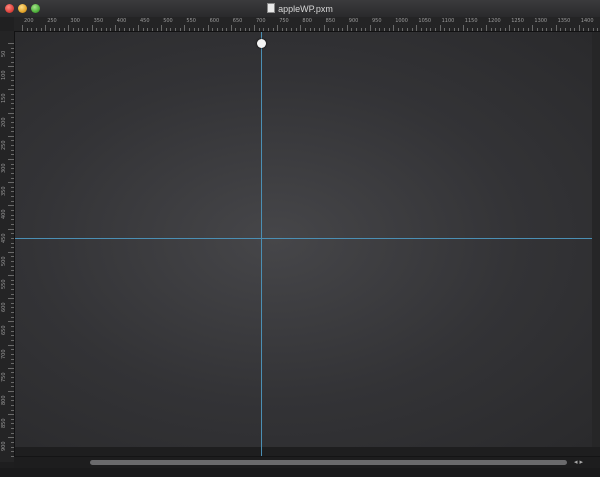  I want to click on ruler-label: 1300, so click(541, 21).